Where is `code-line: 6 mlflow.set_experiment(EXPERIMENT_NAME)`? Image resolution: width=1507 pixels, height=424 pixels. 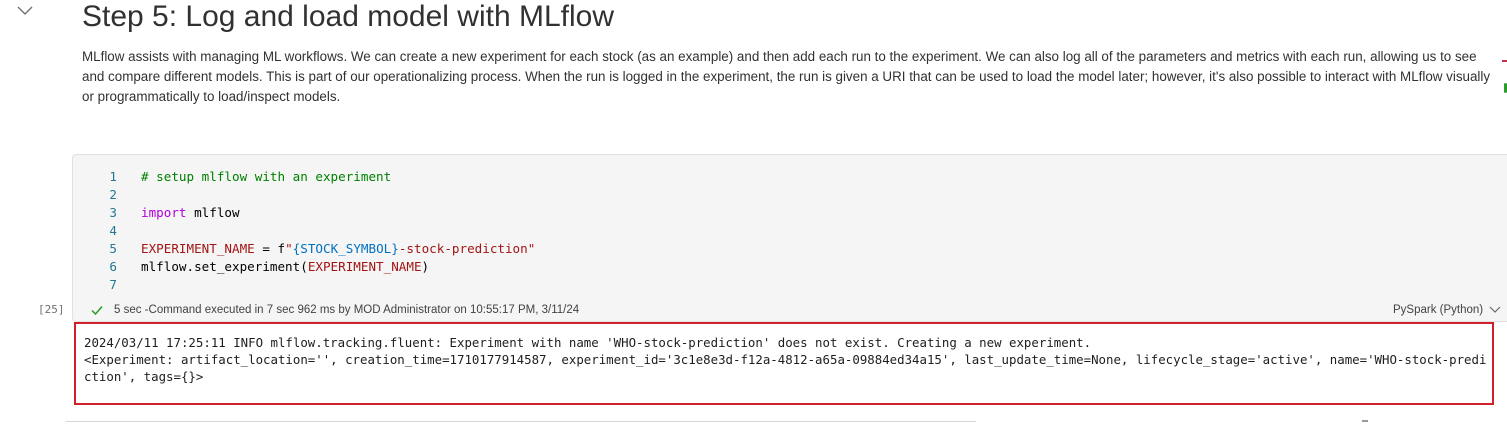 code-line: 6 mlflow.set_experiment(EXPERIMENT_NAME) is located at coordinates (790, 266).